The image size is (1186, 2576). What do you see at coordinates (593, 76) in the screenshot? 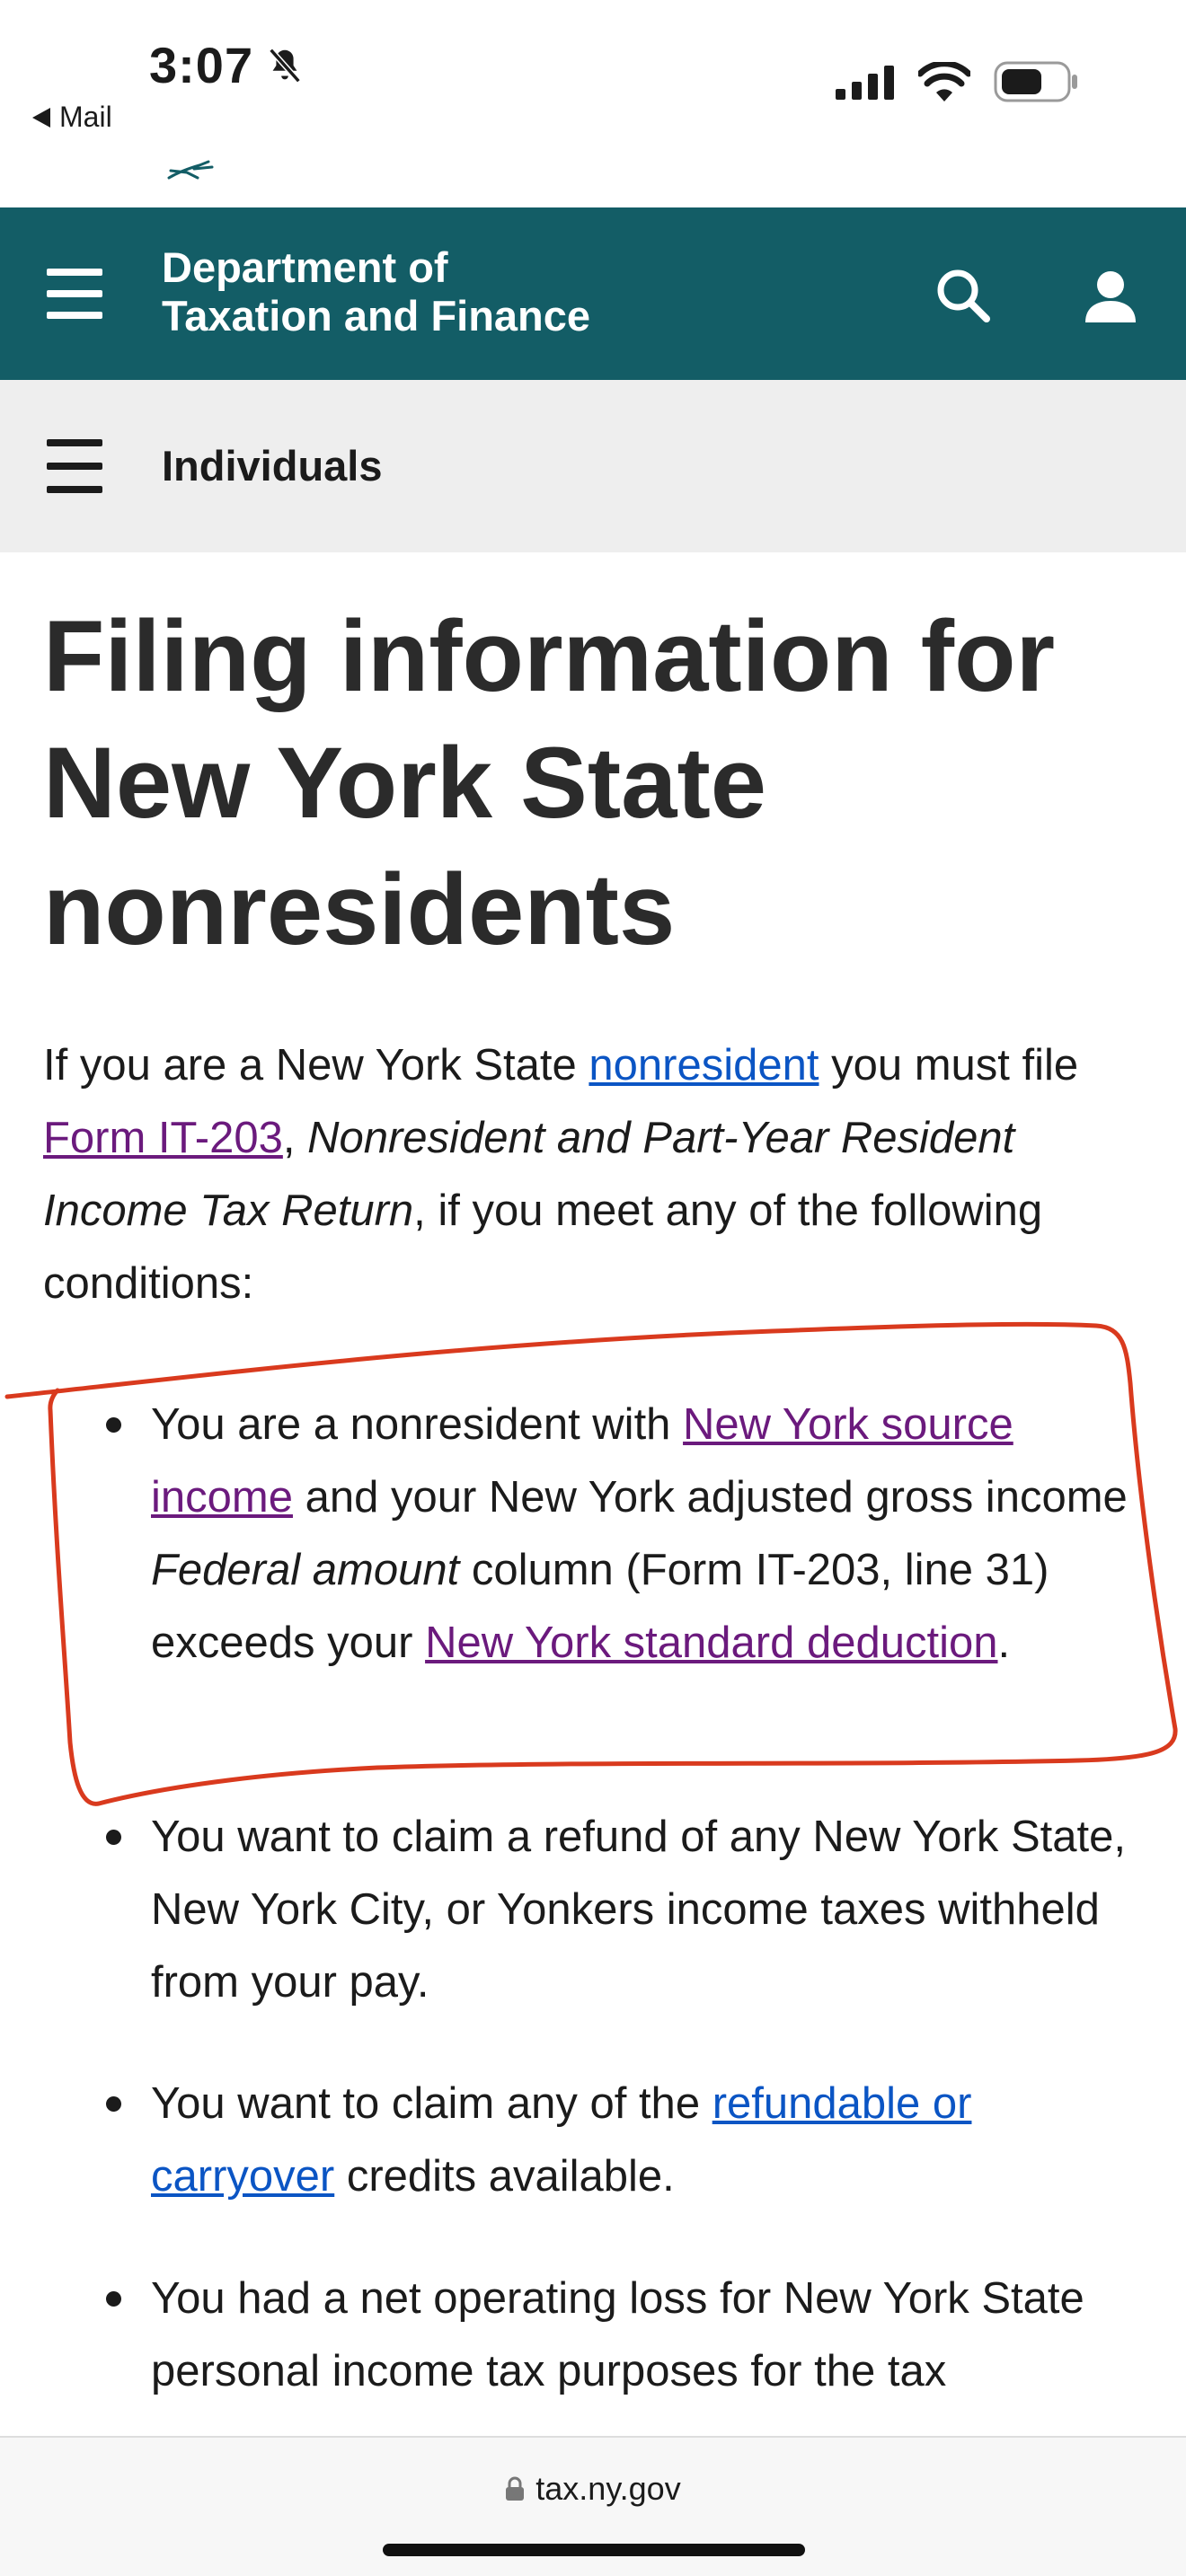
I see `status-bar: 3:07 Mail` at bounding box center [593, 76].